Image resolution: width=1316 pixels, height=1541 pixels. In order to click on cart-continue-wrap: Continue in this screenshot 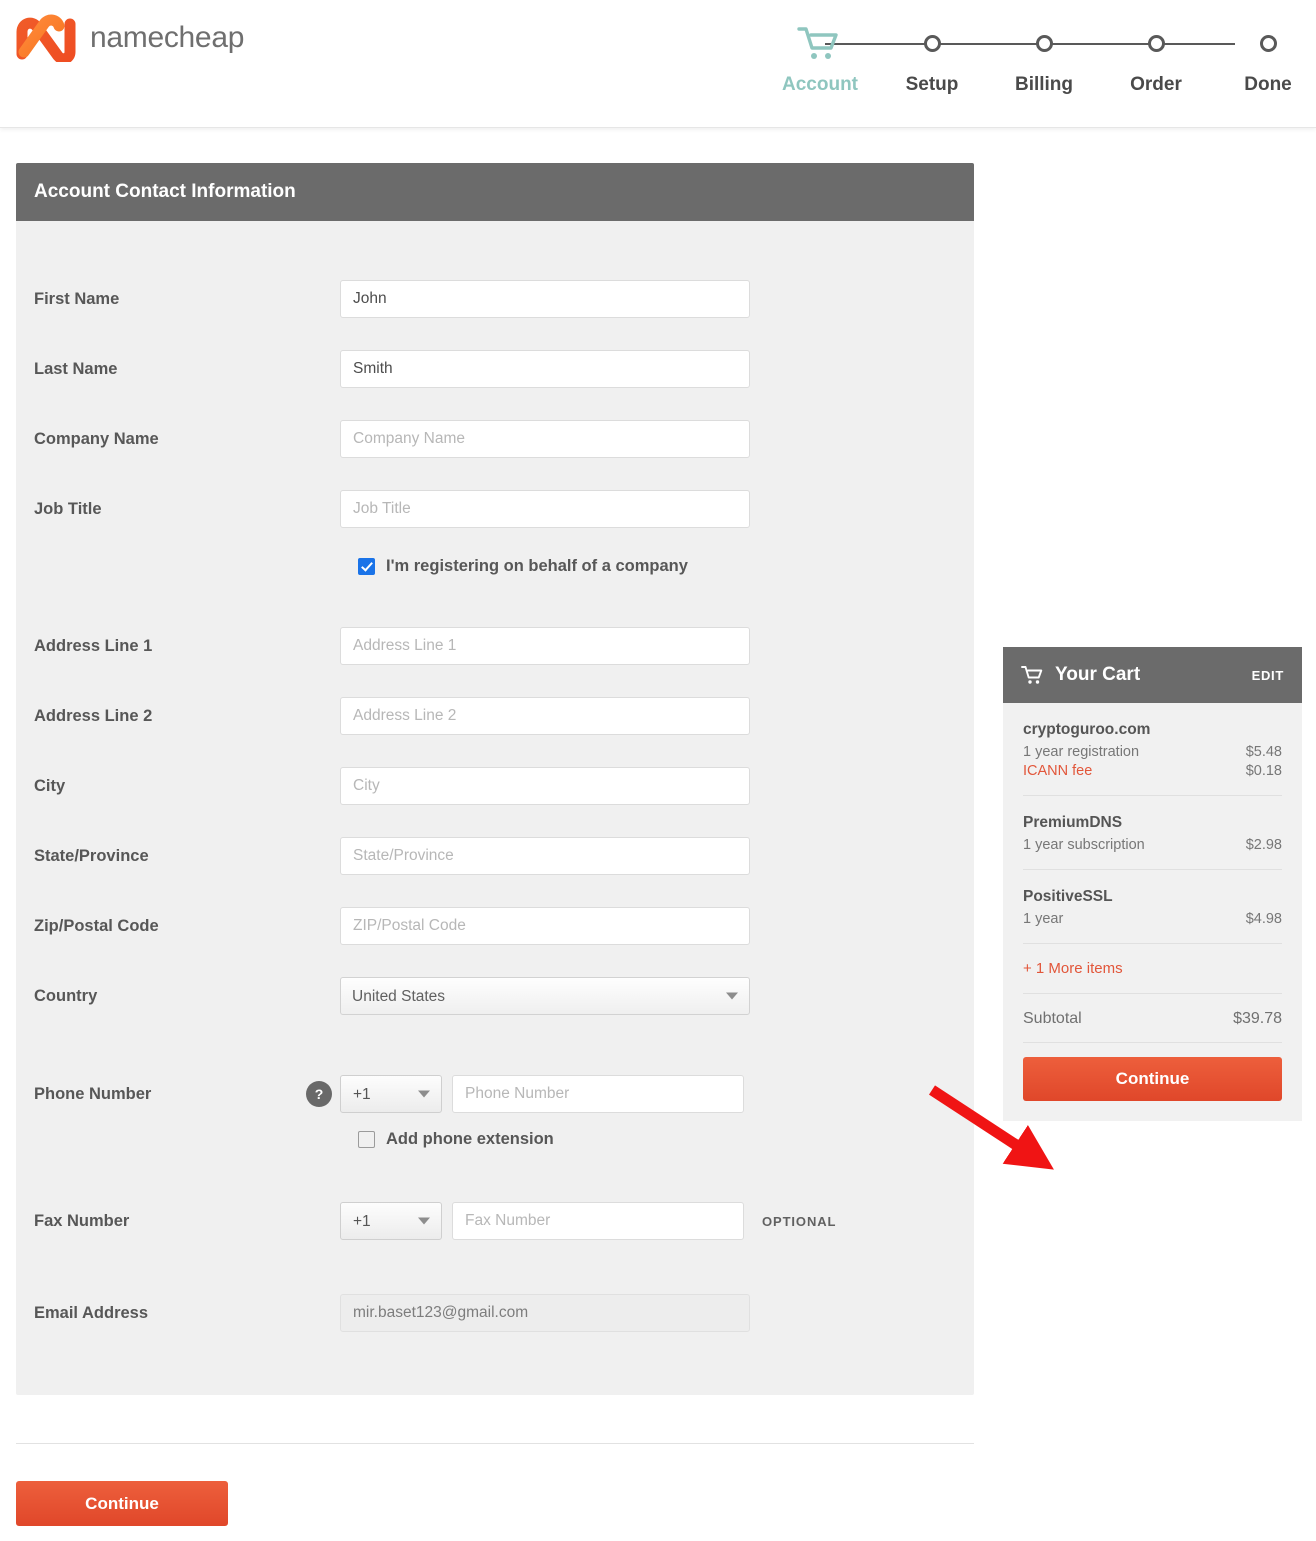, I will do `click(1152, 1081)`.